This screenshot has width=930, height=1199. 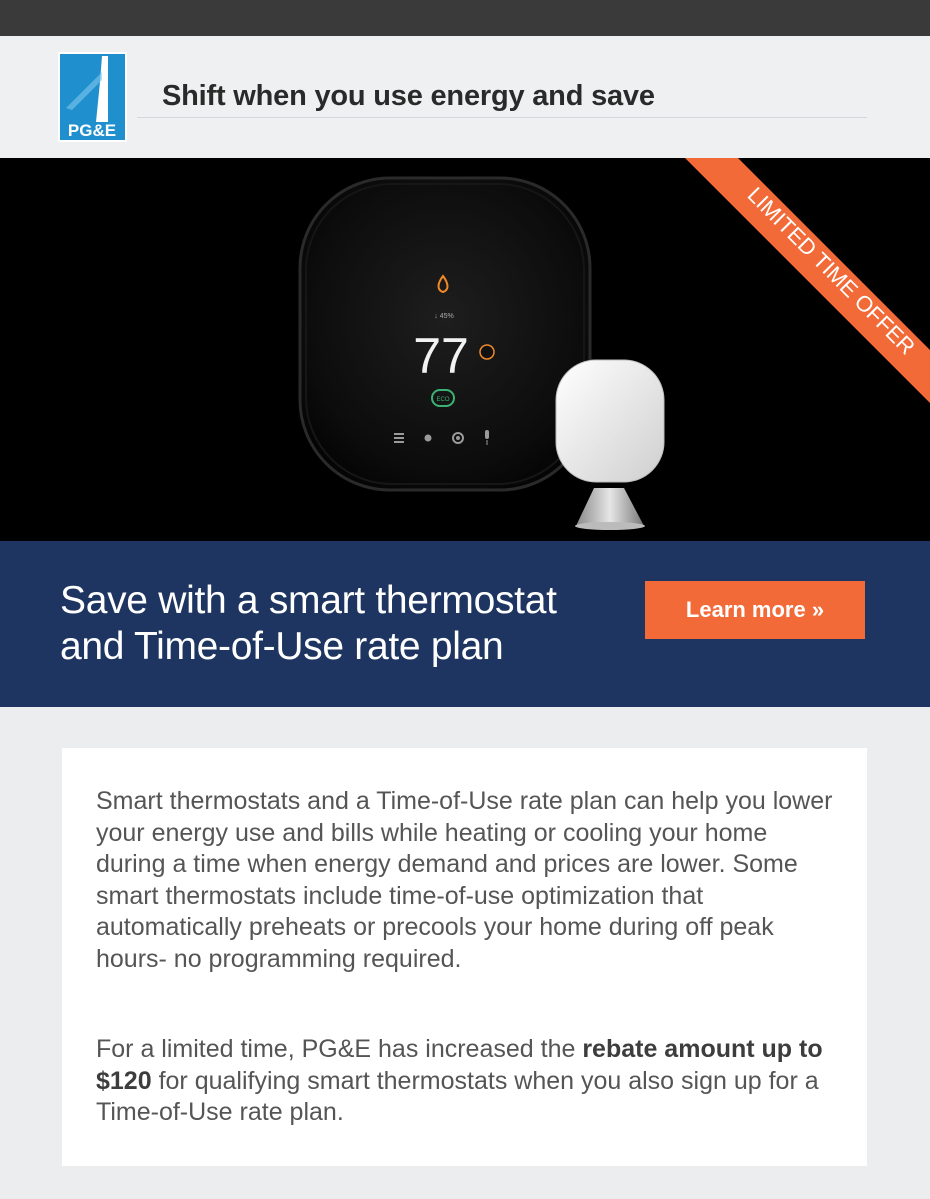 I want to click on temperature-readout: 77, so click(x=441, y=356).